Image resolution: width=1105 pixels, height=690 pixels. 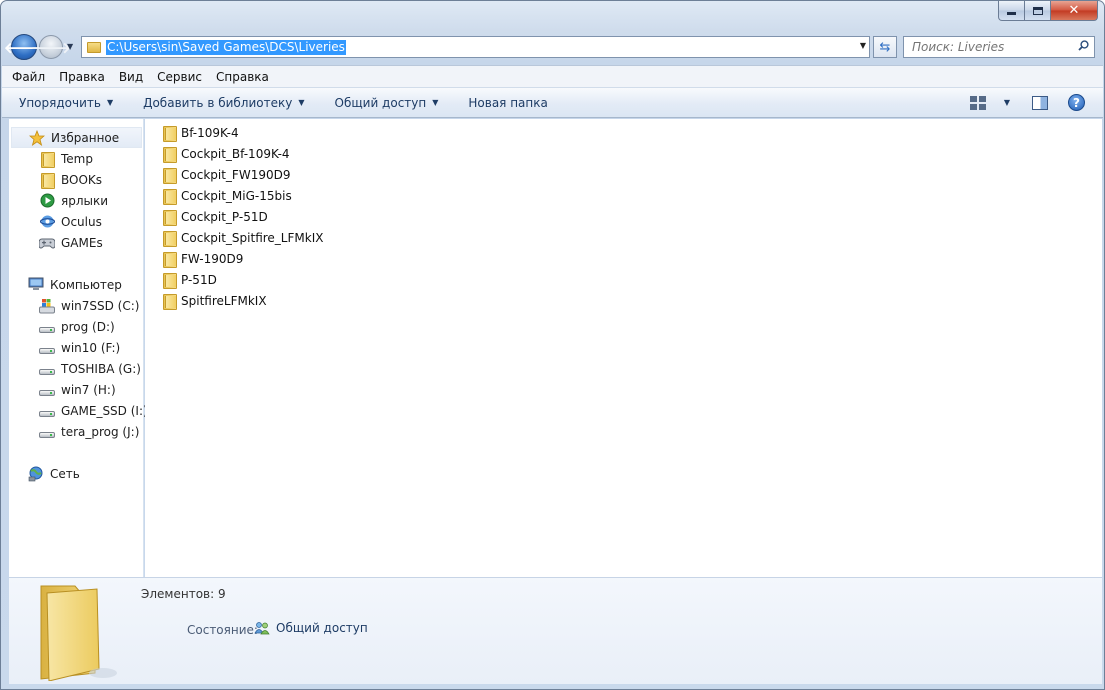 What do you see at coordinates (47, 306) in the screenshot?
I see `windows-drive-icon` at bounding box center [47, 306].